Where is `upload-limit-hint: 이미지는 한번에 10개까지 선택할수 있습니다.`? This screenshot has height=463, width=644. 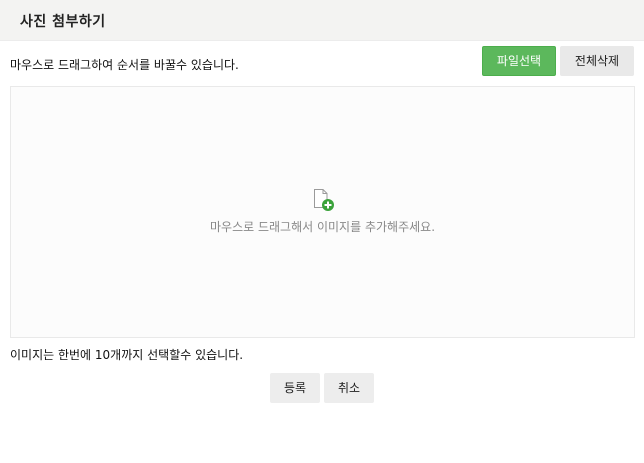
upload-limit-hint: 이미지는 한번에 10개까지 선택할수 있습니다. is located at coordinates (127, 355).